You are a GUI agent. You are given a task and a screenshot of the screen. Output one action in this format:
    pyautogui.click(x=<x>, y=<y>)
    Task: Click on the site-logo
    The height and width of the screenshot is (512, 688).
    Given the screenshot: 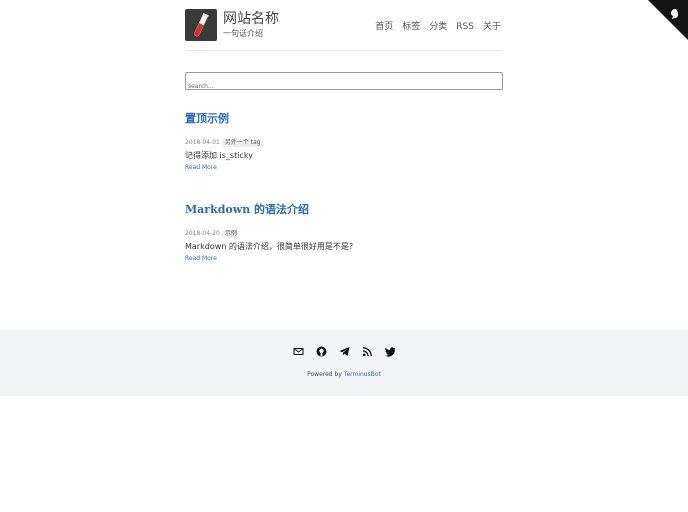 What is the action you would take?
    pyautogui.click(x=201, y=25)
    